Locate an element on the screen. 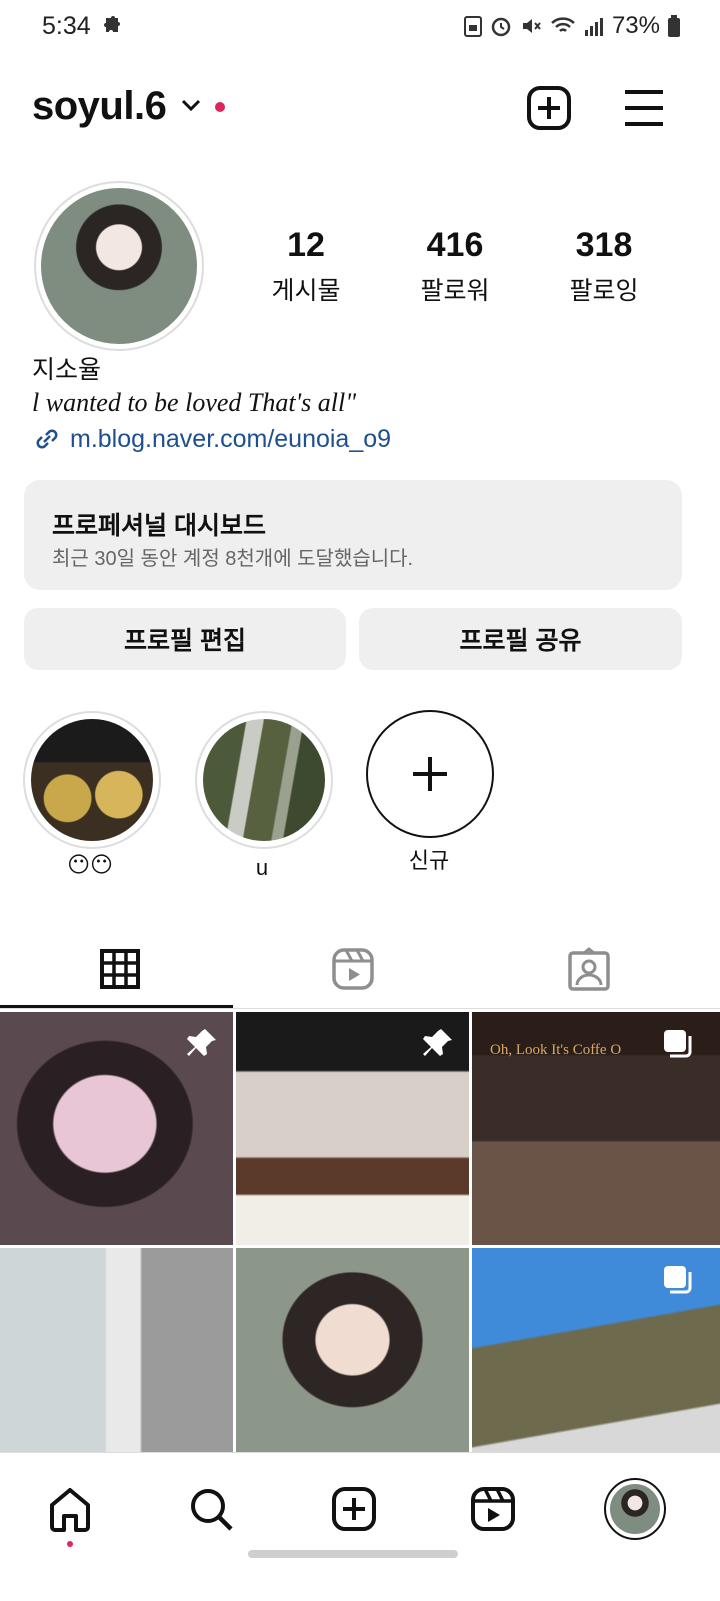 The image size is (720, 1601). status-time: 5:34 is located at coordinates (66, 26).